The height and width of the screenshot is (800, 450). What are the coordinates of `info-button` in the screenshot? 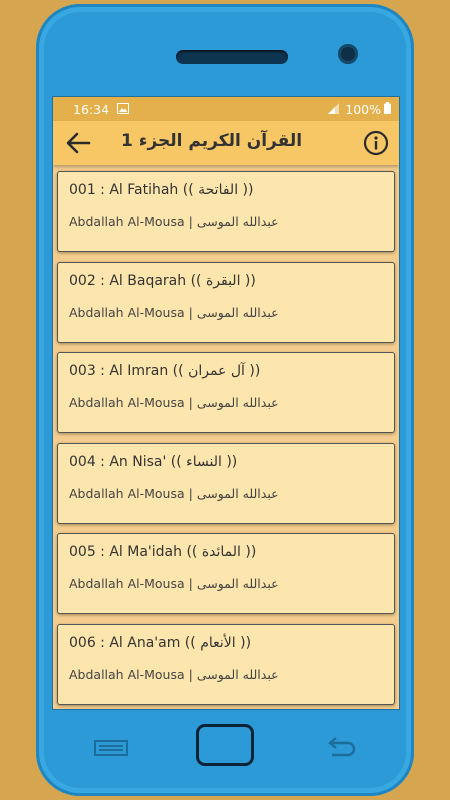 It's located at (376, 143).